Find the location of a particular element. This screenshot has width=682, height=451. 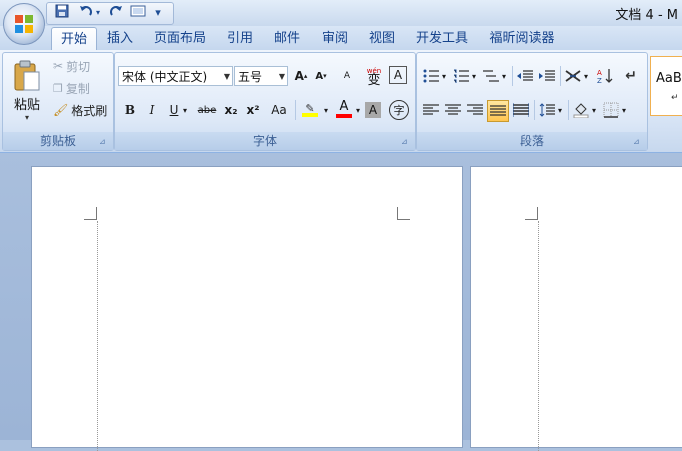

redo-icon is located at coordinates (116, 13).